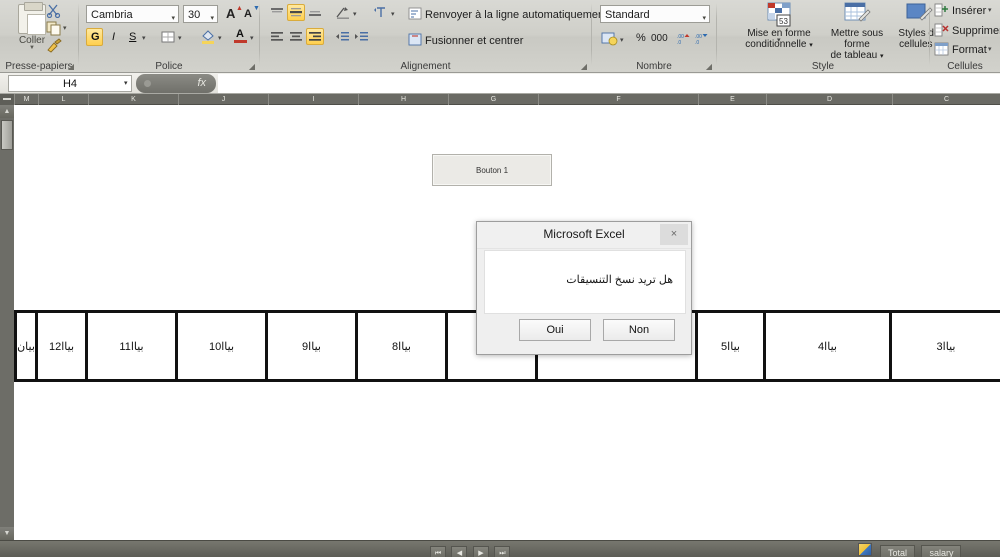 The width and height of the screenshot is (1000, 557). Describe the element at coordinates (176, 83) in the screenshot. I see `insert-function-button: fx` at that location.